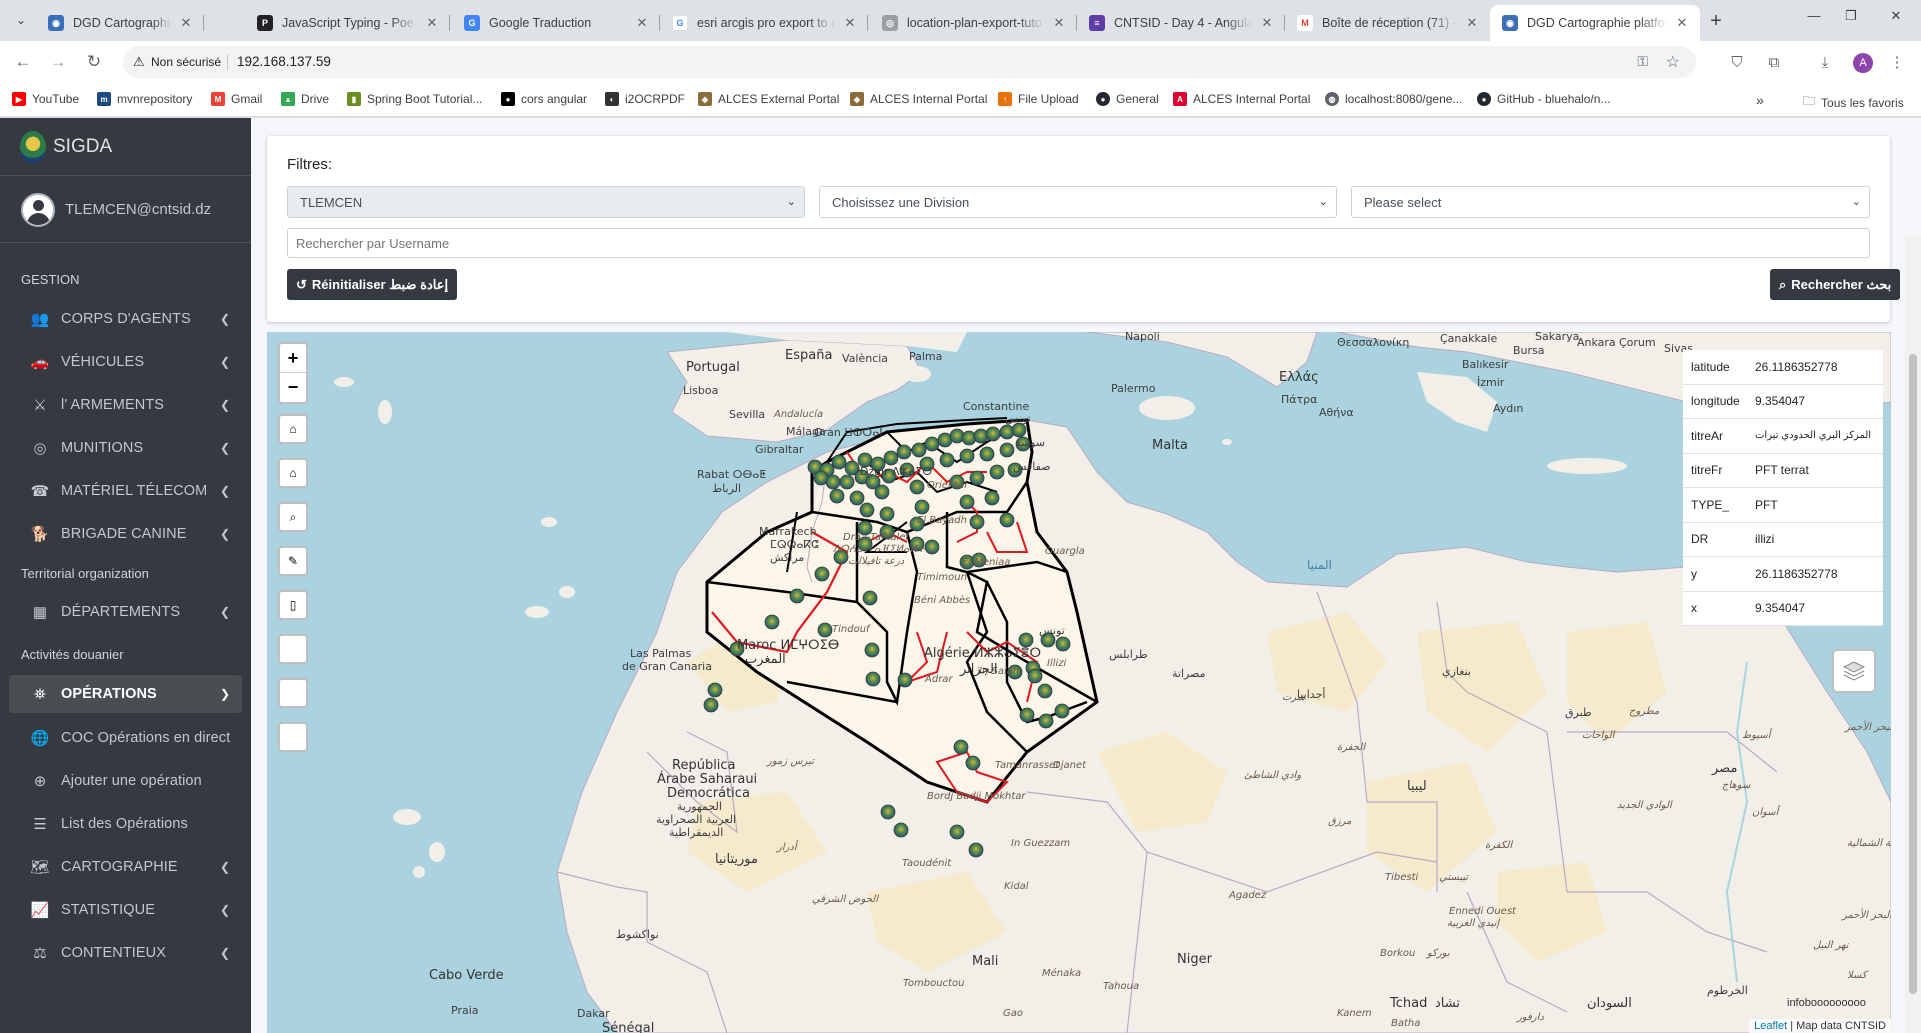 The height and width of the screenshot is (1033, 1921). I want to click on user-panel: TLEMCEN@cntsid.dz, so click(125, 210).